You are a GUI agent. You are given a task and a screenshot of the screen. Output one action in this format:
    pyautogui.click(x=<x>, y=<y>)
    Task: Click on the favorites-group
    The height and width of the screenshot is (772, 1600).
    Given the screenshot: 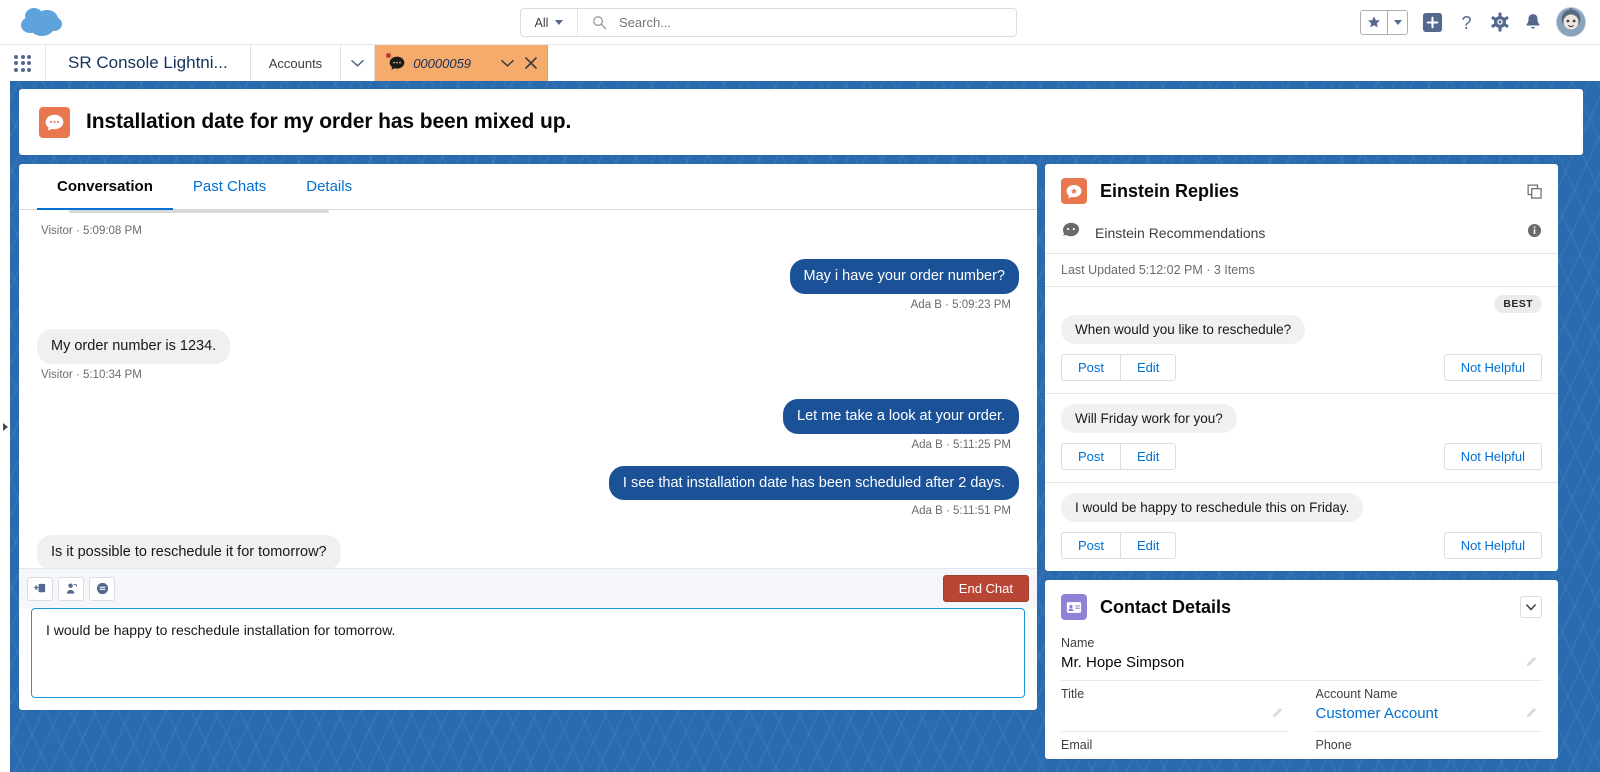 What is the action you would take?
    pyautogui.click(x=1384, y=22)
    